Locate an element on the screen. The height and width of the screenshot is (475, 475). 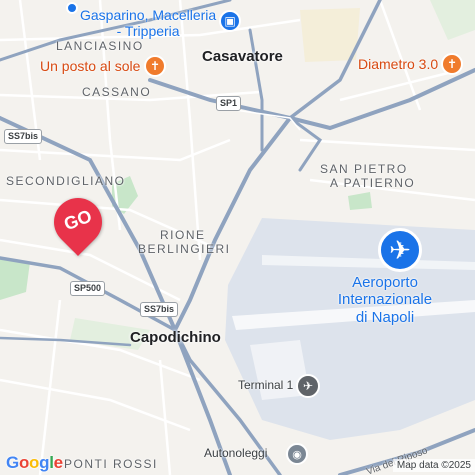
area-label-san-pietro: SAN PIETRO is located at coordinates (364, 169).